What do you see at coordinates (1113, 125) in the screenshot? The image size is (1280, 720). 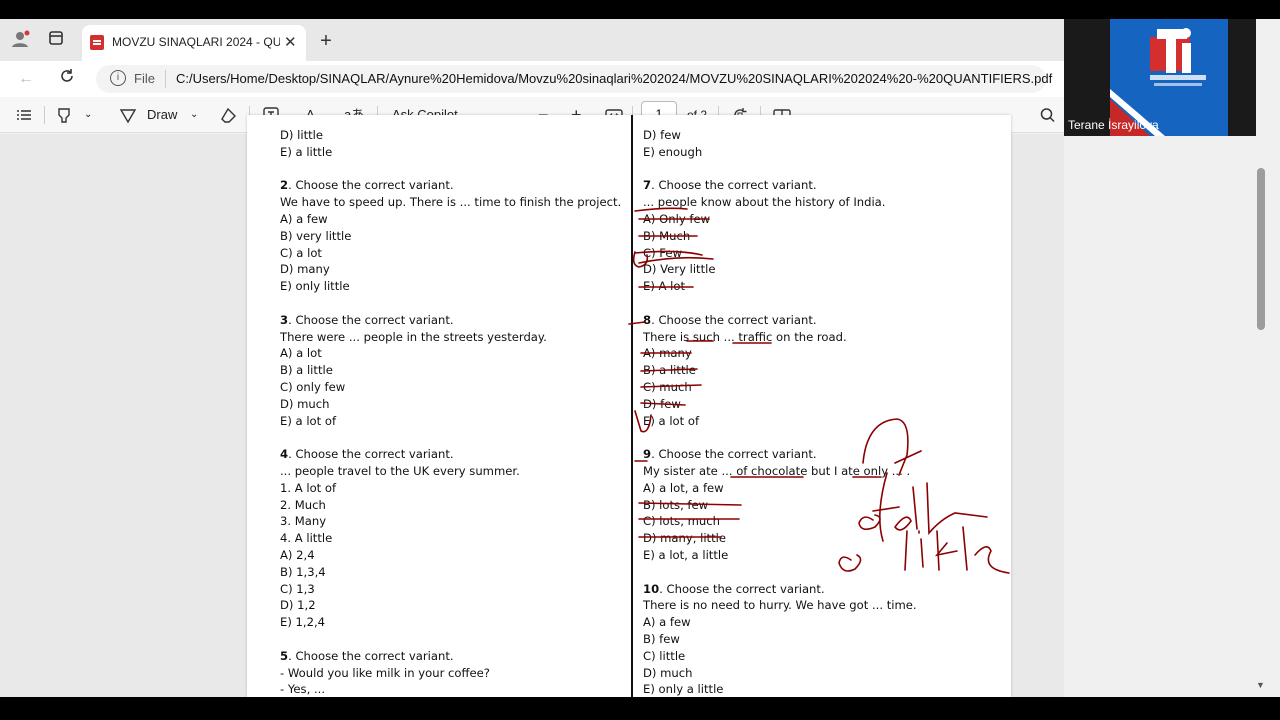 I see `webcam-name-label: Terane İsrayilova` at bounding box center [1113, 125].